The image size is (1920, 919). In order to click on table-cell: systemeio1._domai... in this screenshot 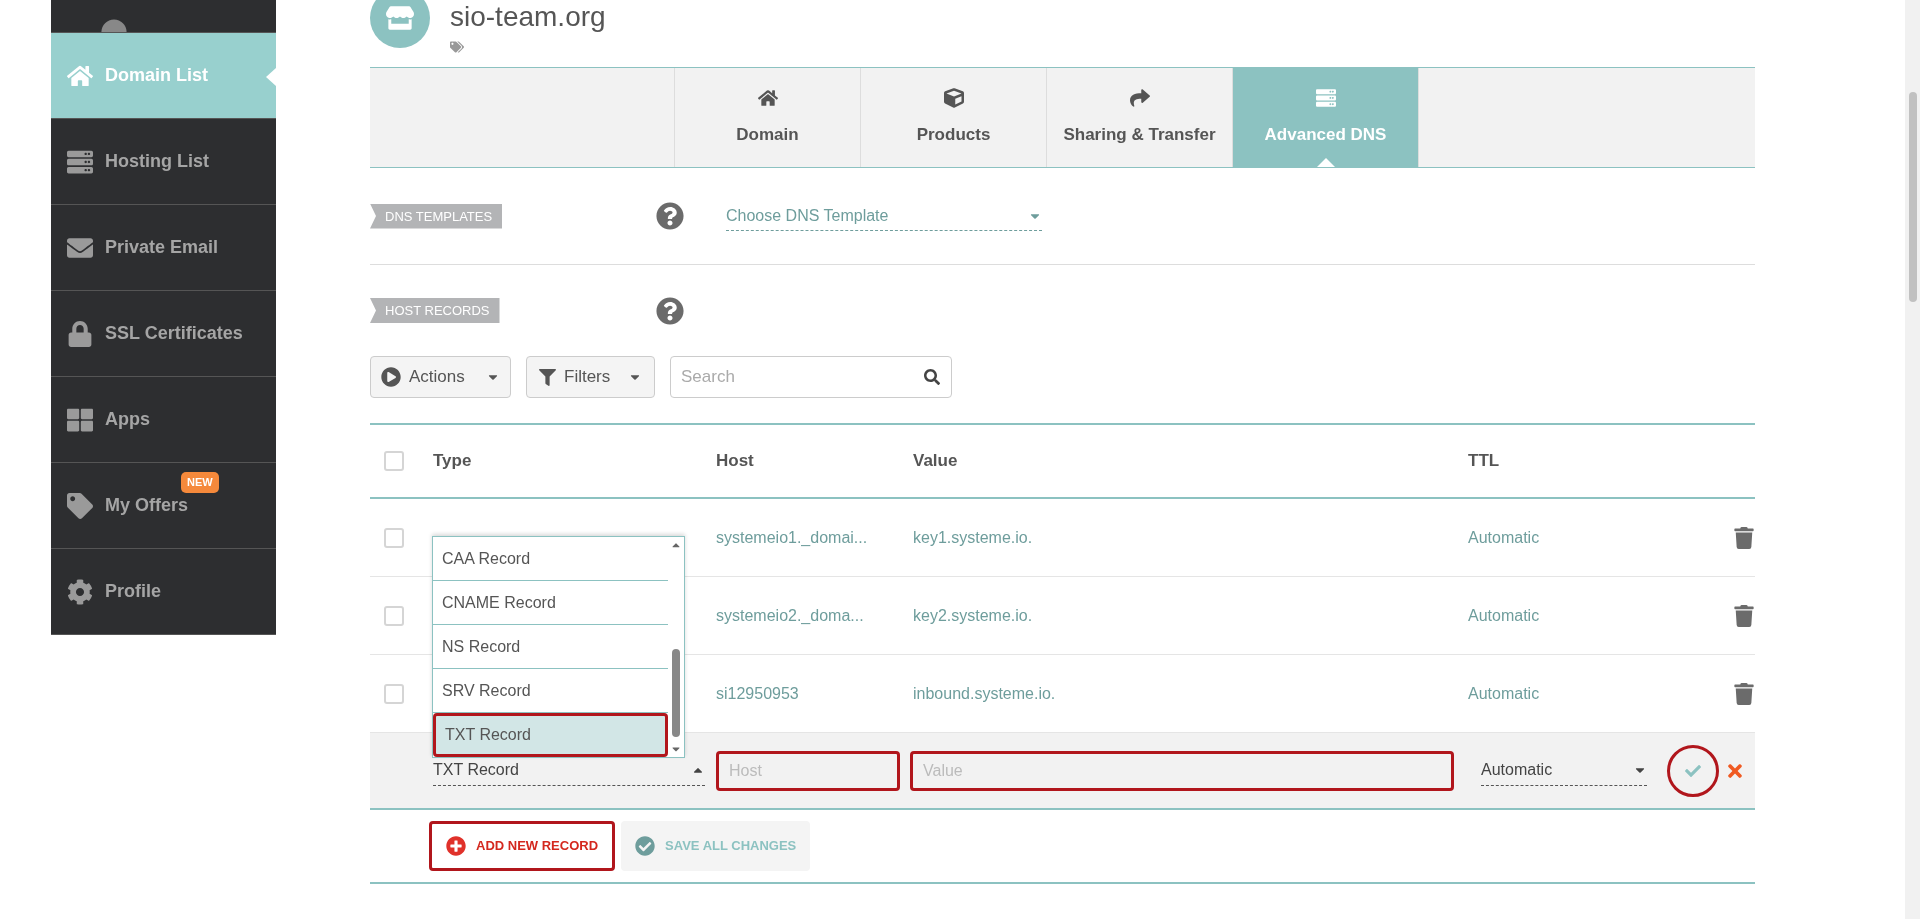, I will do `click(792, 537)`.